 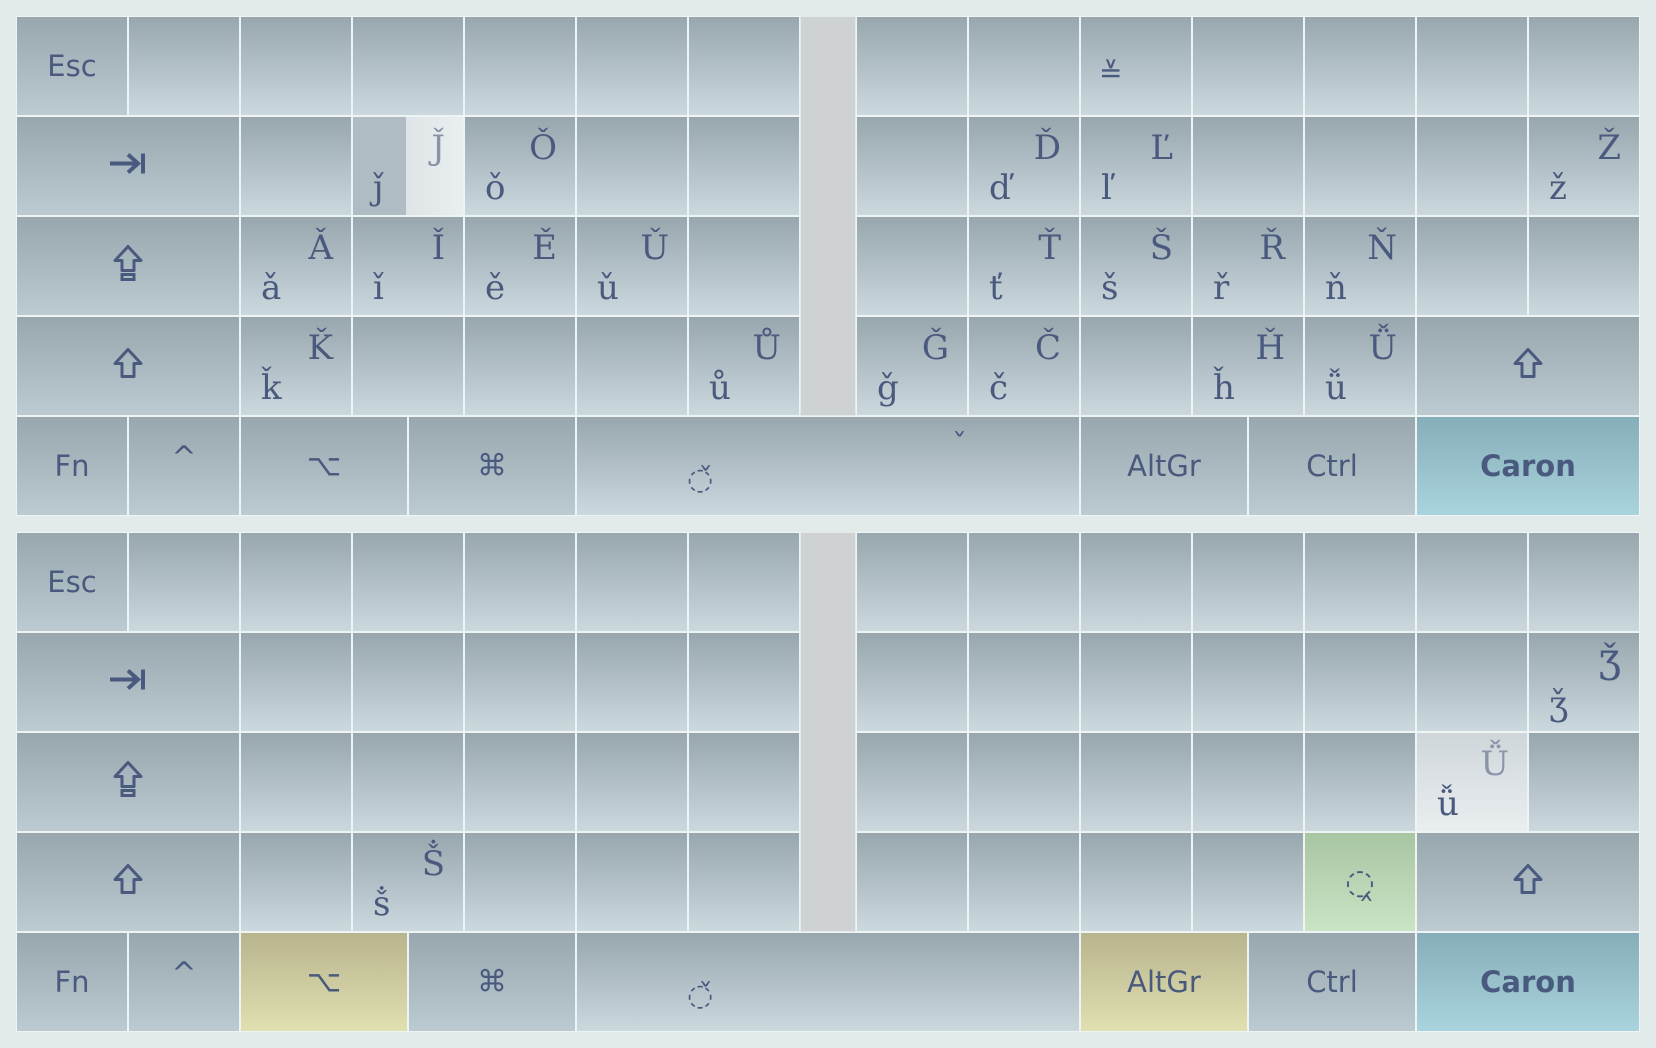 I want to click on key-caron-layer: Caron, so click(x=1528, y=982).